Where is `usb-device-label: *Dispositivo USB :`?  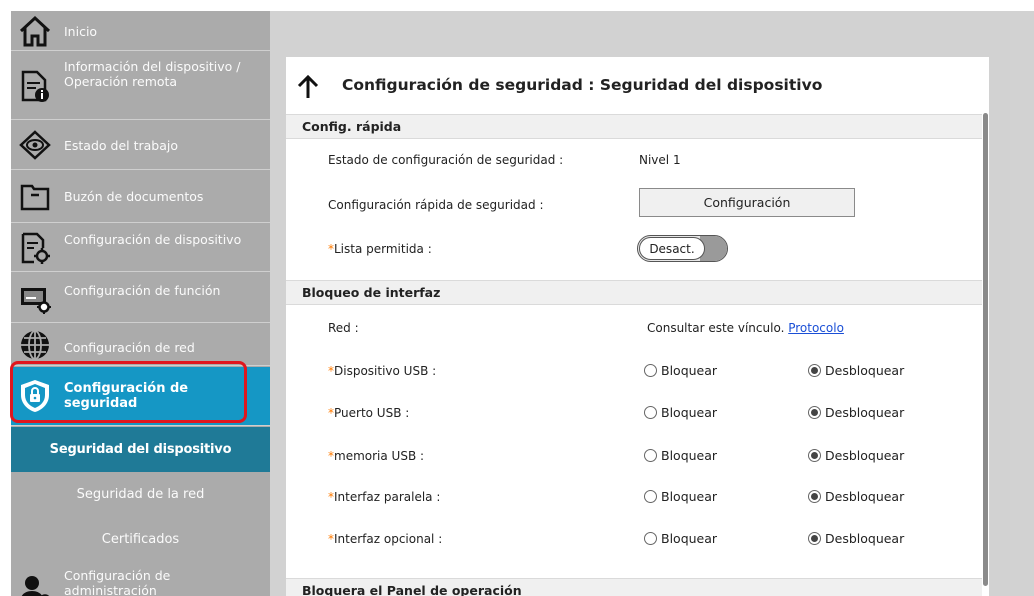
usb-device-label: *Dispositivo USB : is located at coordinates (382, 371).